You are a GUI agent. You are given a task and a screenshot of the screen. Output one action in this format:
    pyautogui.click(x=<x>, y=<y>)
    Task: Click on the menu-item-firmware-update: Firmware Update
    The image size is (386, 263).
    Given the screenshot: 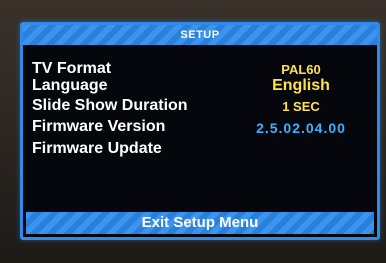 What is the action you would take?
    pyautogui.click(x=198, y=150)
    